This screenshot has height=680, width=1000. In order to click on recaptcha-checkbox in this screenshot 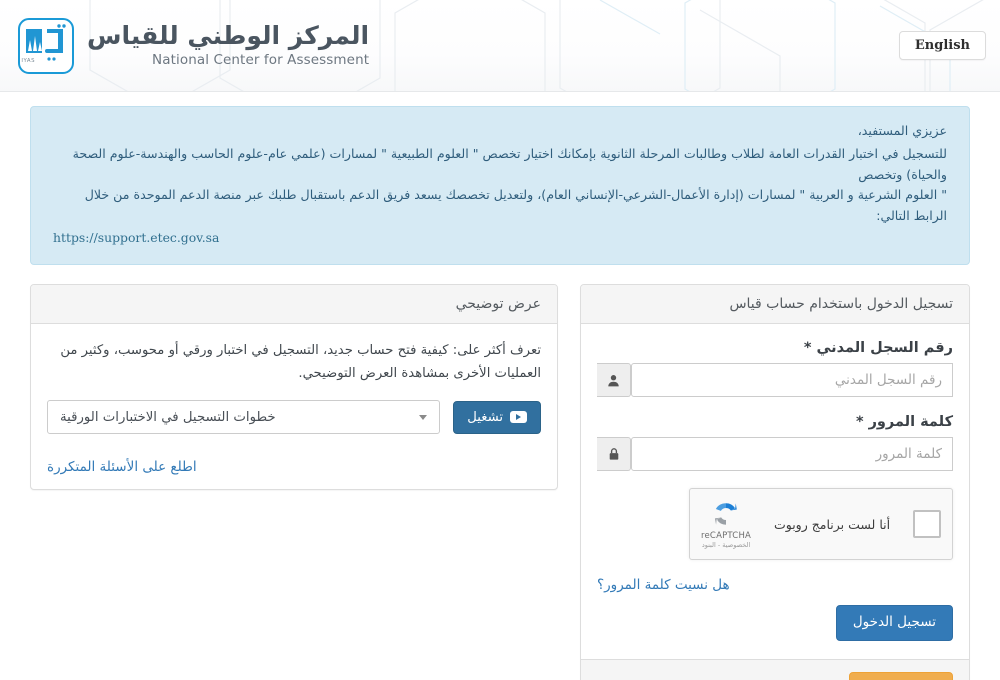, I will do `click(927, 524)`.